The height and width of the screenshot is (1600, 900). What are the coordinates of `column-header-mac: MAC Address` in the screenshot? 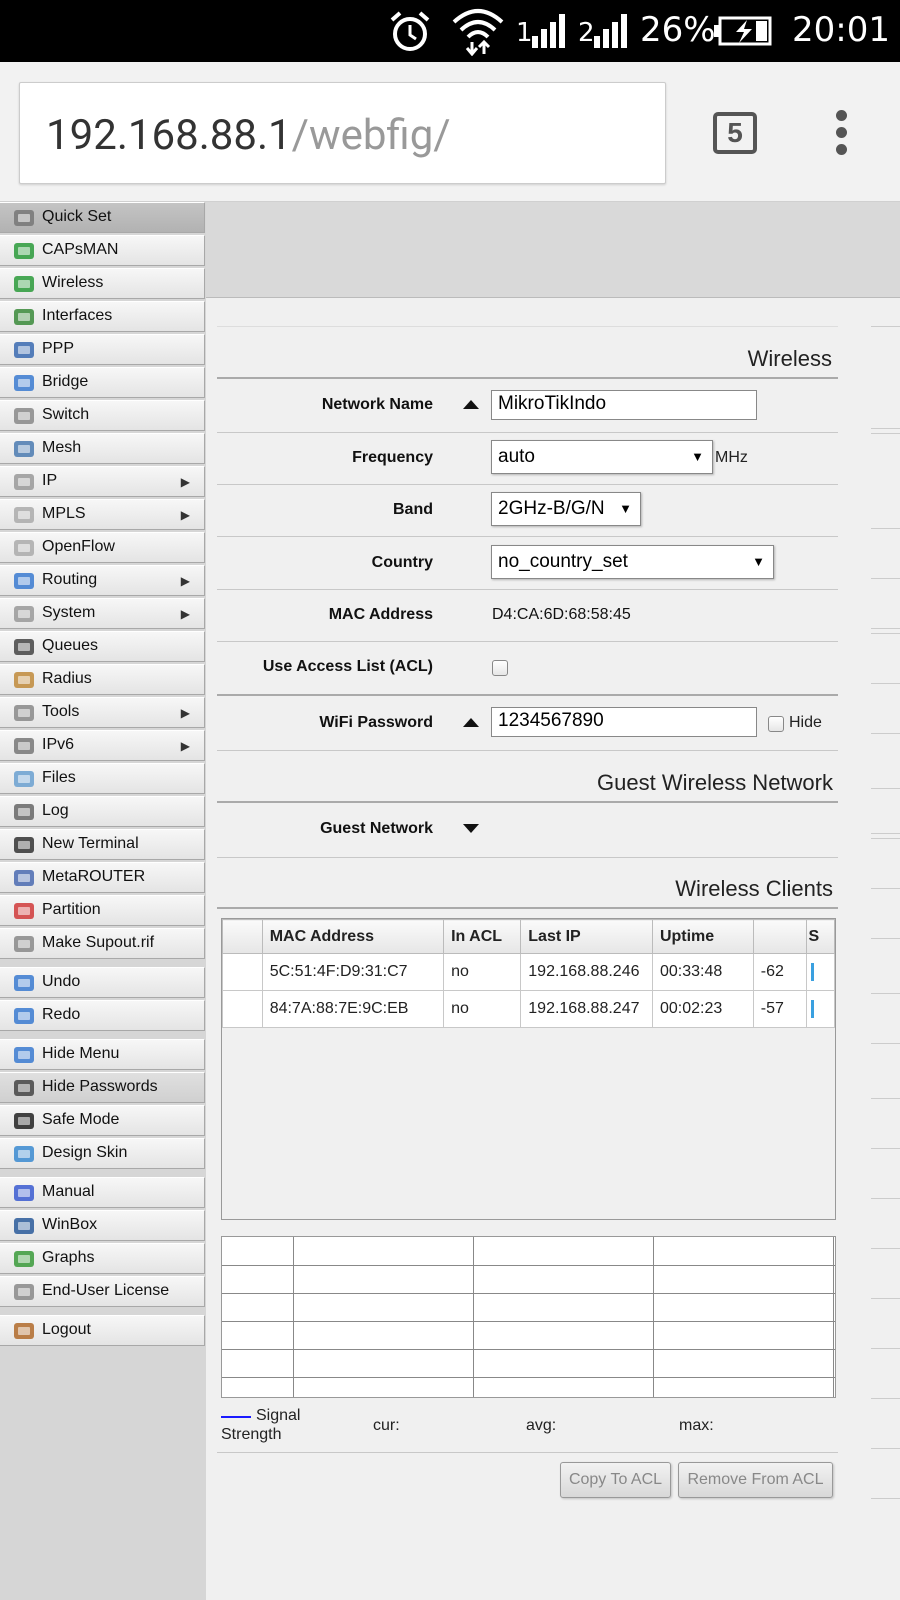 It's located at (353, 936).